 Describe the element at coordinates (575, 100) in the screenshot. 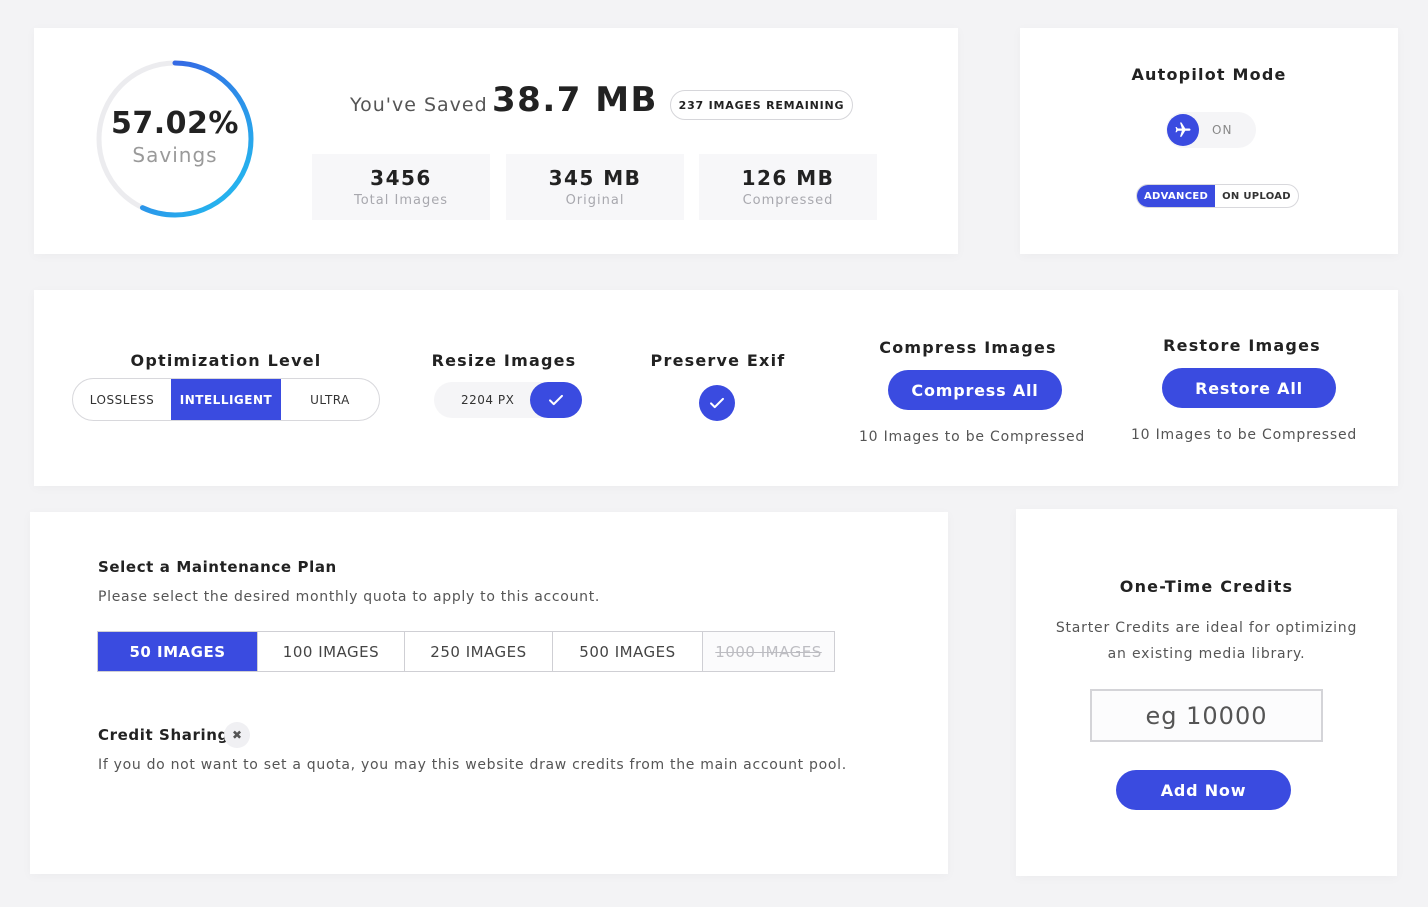

I see `saved-value: 38.7 MB` at that location.